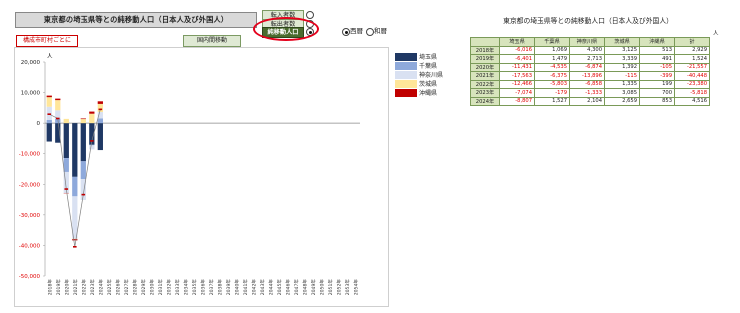 Image resolution: width=740 pixels, height=313 pixels. I want to click on table-row: 2024年 -8,807 1,527 2,104 2,659 853 4,516, so click(590, 101).